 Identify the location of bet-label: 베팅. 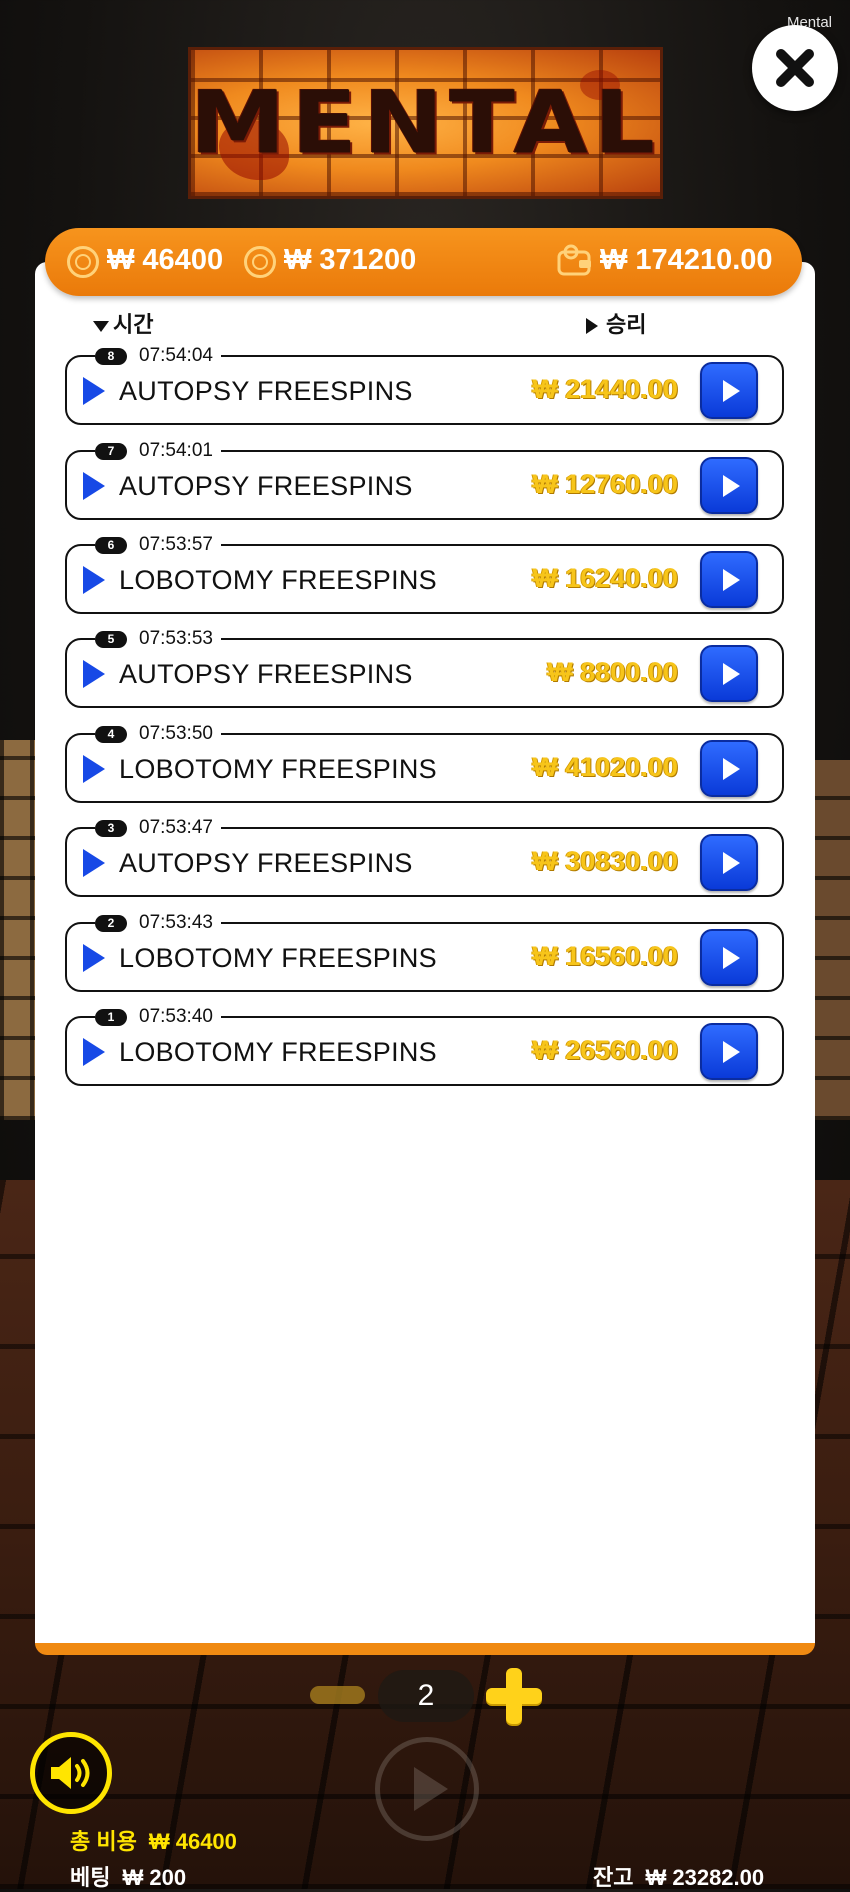
(90, 1877).